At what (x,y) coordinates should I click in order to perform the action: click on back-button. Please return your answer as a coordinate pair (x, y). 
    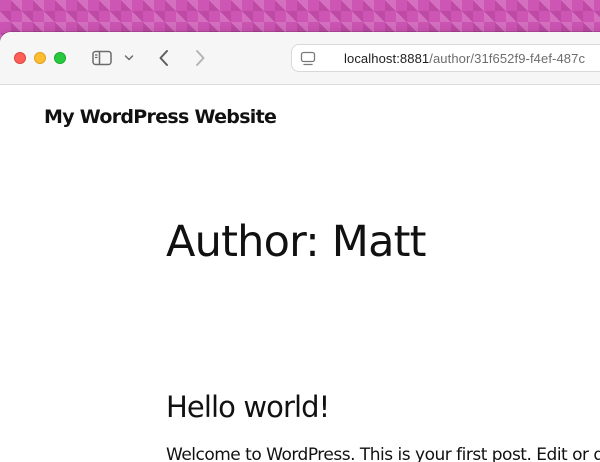
    Looking at the image, I should click on (164, 58).